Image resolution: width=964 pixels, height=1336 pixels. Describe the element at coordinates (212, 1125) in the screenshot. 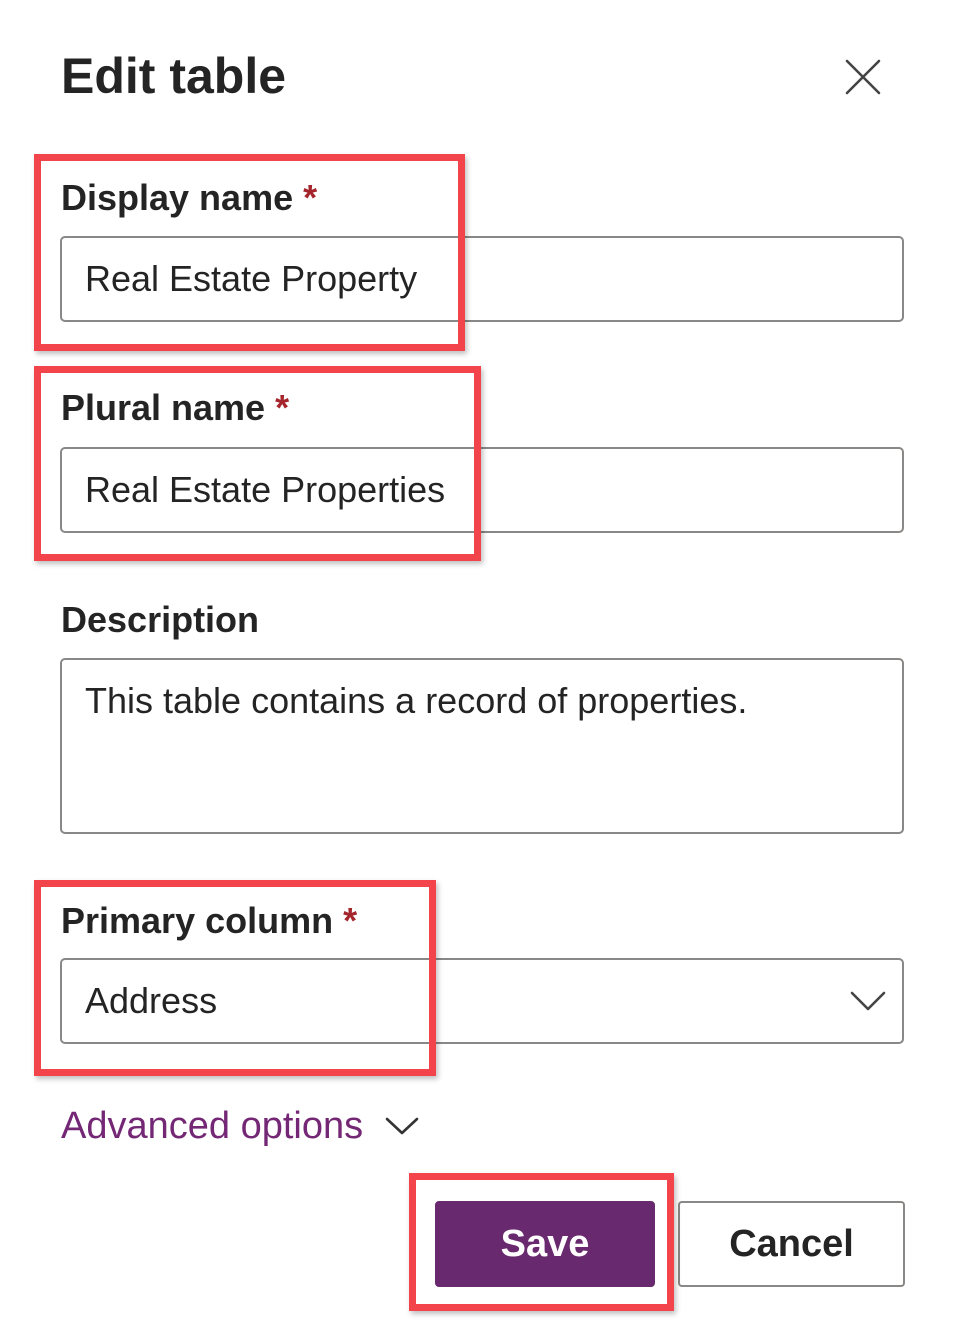

I see `advanced-options-label: Advanced options` at that location.